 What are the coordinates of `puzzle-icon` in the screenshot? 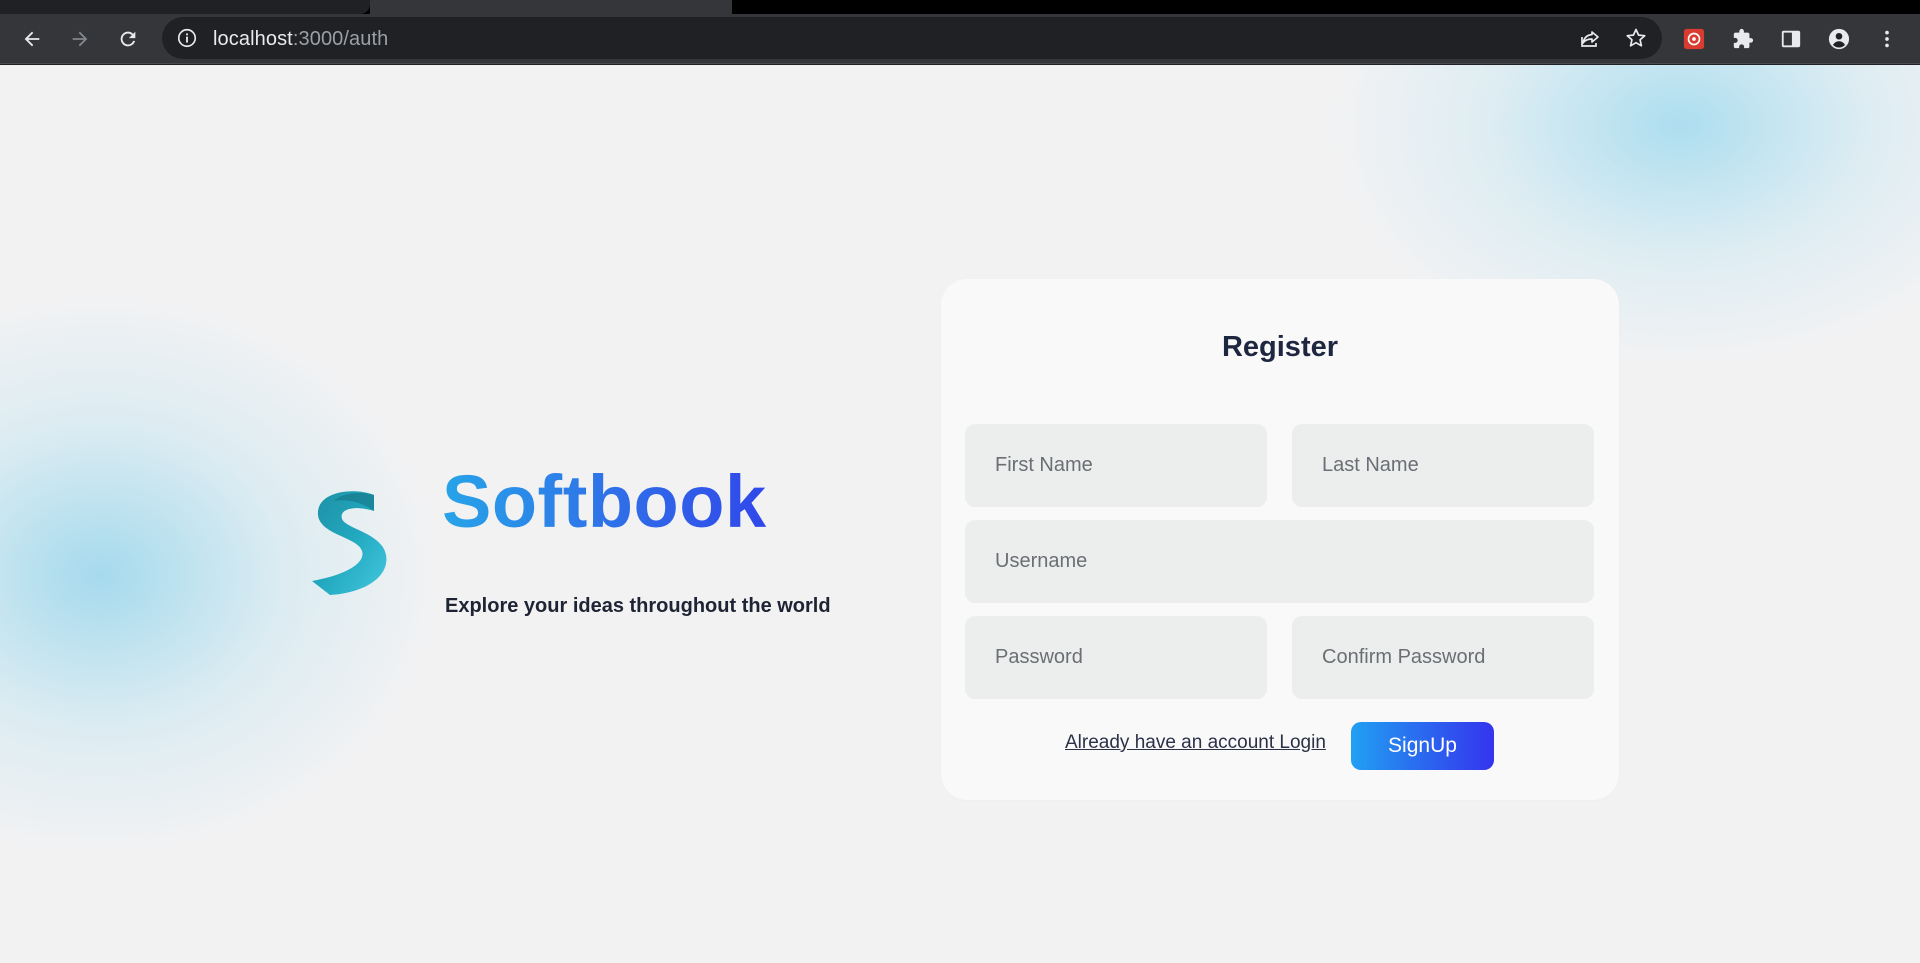 It's located at (1743, 38).